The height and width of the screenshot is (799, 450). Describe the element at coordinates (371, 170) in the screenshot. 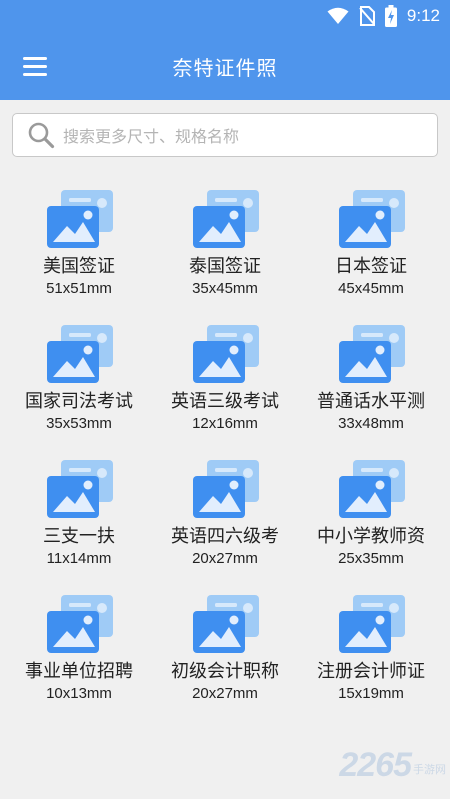

I see `spec-card: 大学生图像信41x54mm` at that location.